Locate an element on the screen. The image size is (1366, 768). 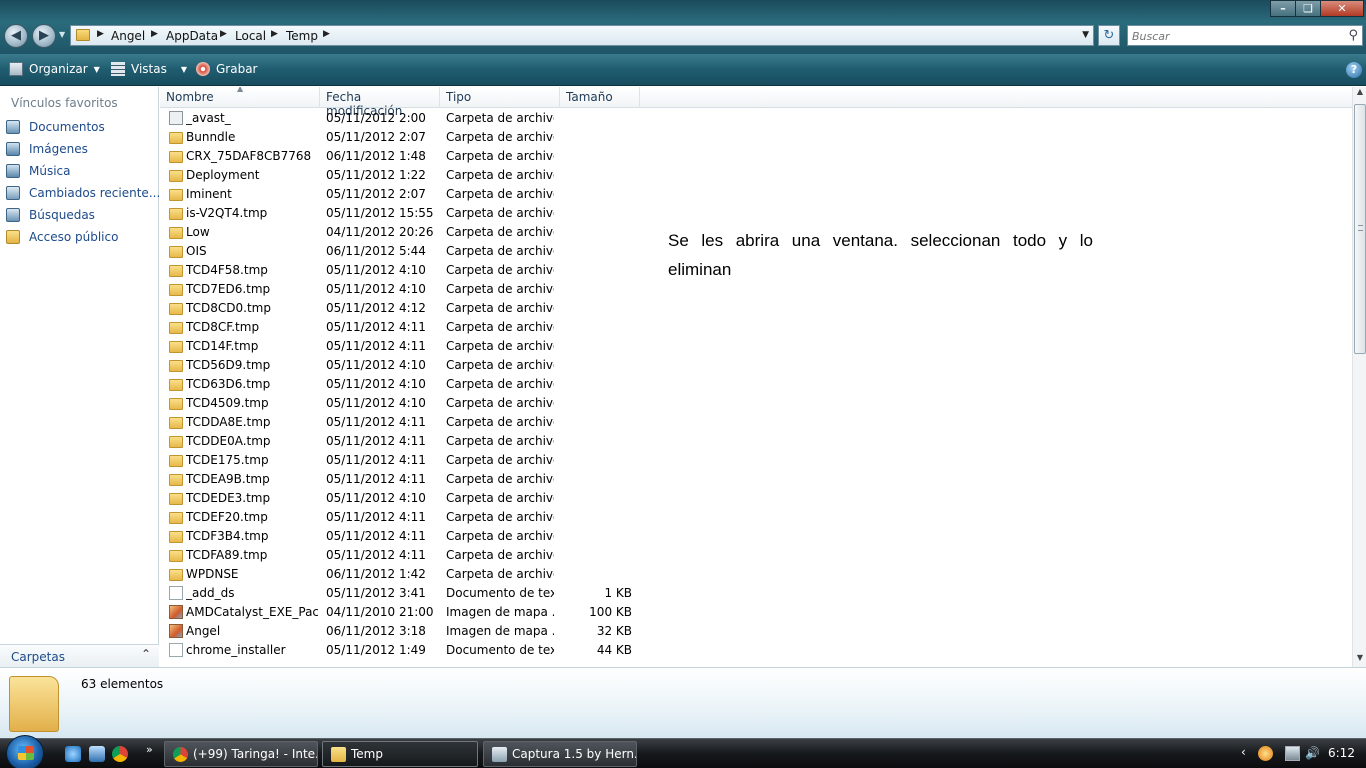
refresh-button: ↻ is located at coordinates (1109, 35).